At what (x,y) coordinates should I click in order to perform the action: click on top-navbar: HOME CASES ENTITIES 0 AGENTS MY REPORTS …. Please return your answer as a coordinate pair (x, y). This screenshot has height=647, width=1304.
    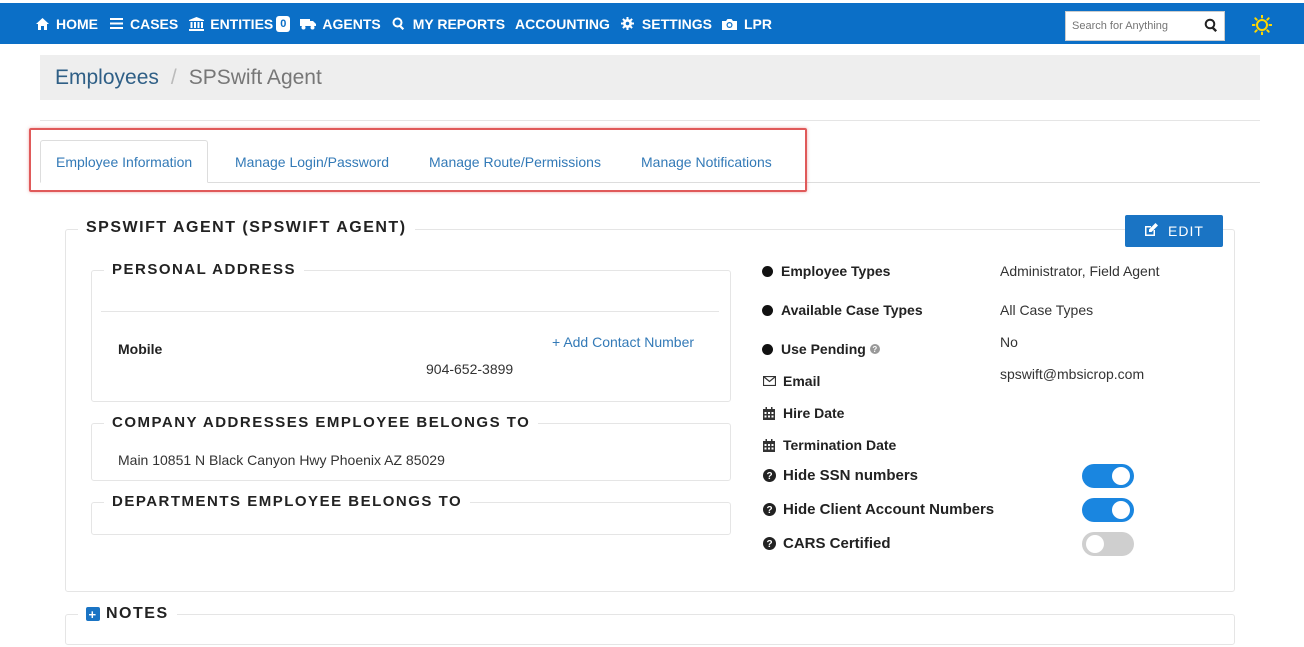
    Looking at the image, I should click on (652, 23).